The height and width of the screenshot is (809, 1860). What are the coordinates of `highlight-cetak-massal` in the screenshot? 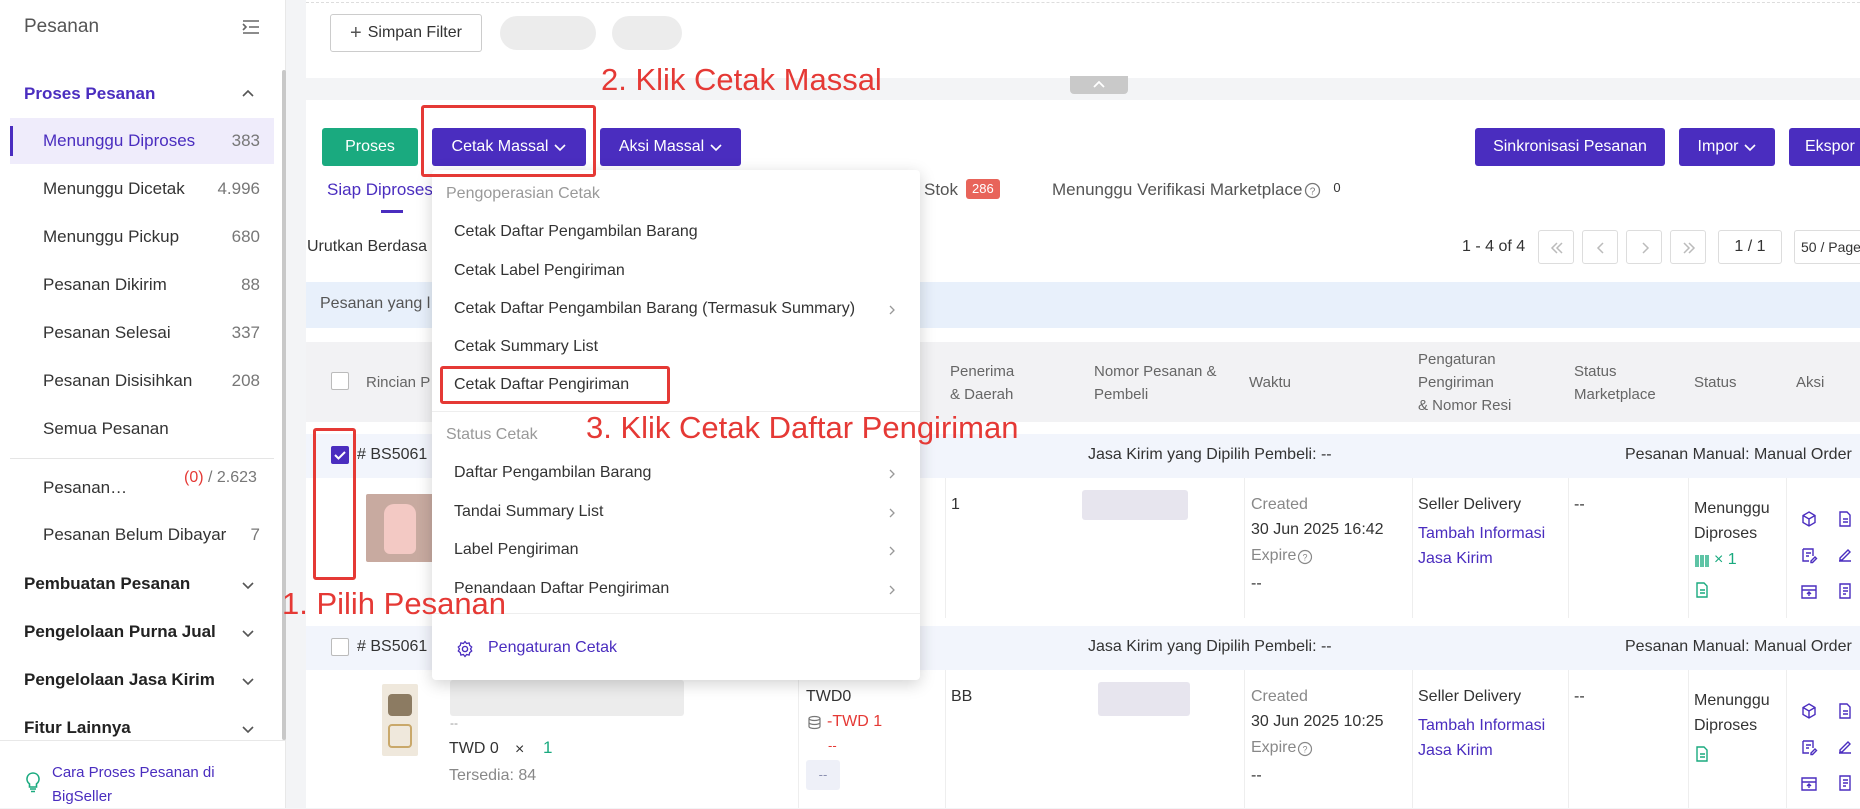 It's located at (508, 141).